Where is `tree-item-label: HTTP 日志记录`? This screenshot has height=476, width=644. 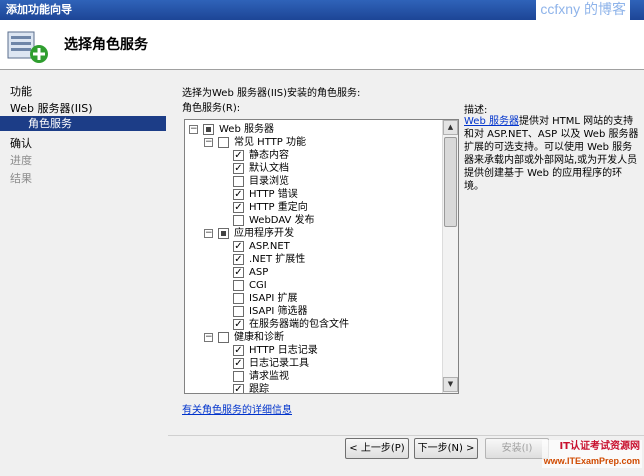 tree-item-label: HTTP 日志记录 is located at coordinates (283, 350).